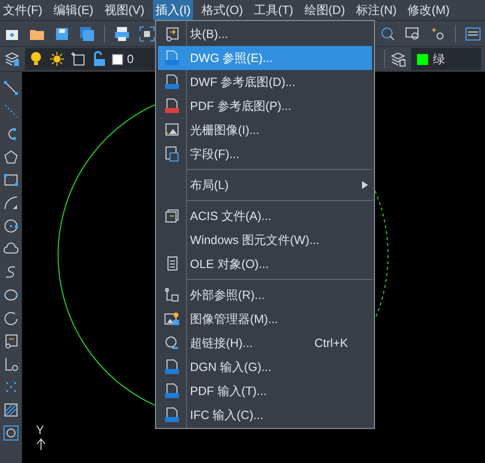 The height and width of the screenshot is (463, 485). What do you see at coordinates (36, 59) in the screenshot?
I see `lightbulb-icon` at bounding box center [36, 59].